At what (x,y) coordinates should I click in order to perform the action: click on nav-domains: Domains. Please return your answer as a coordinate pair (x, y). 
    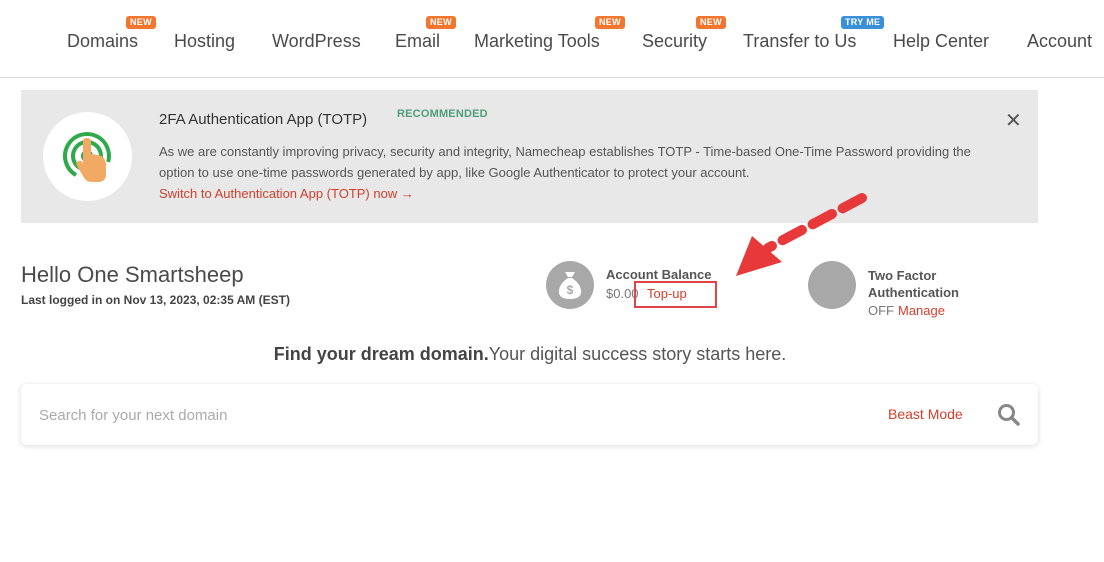
    Looking at the image, I should click on (102, 41).